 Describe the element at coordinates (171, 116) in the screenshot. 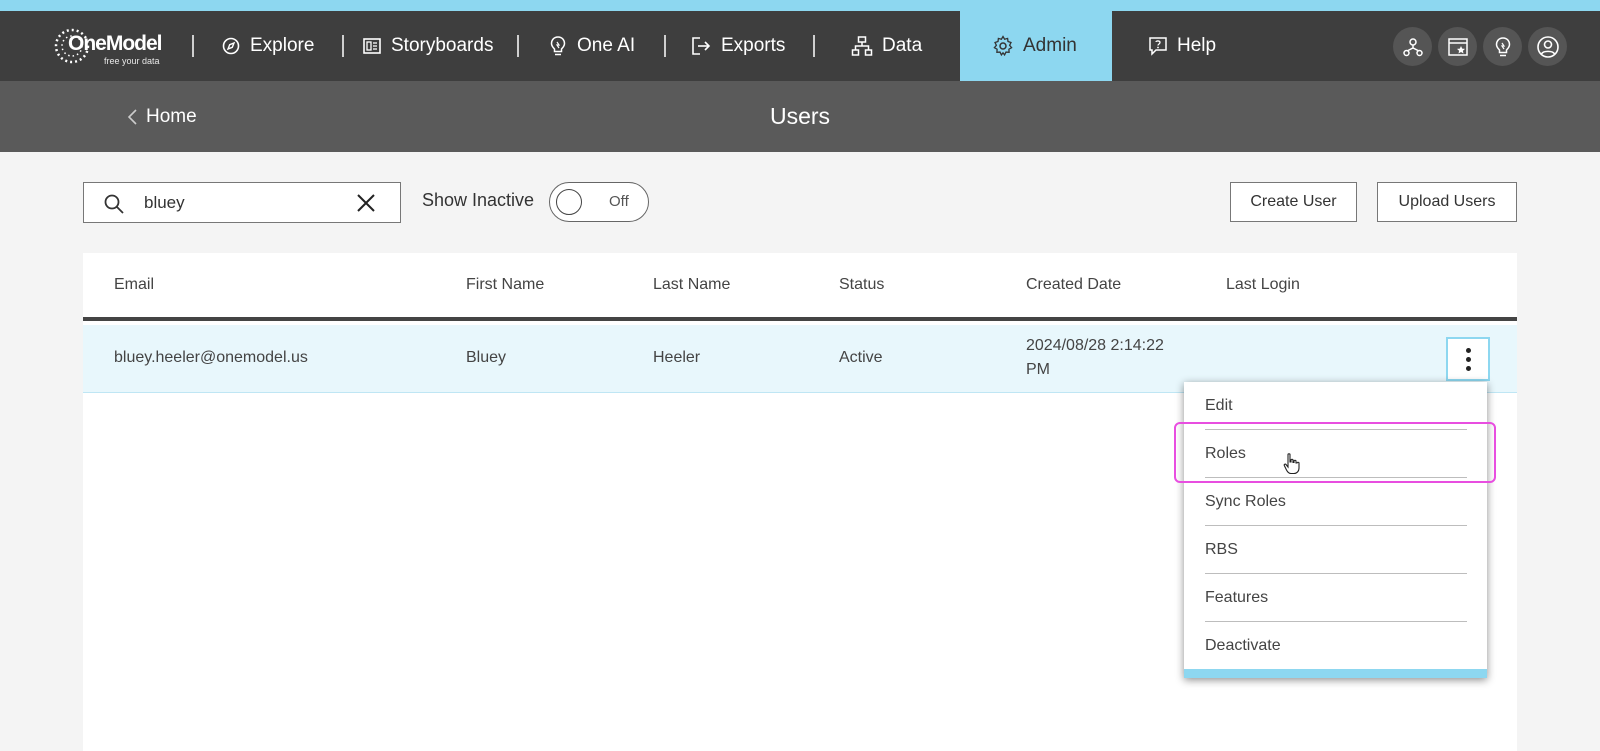

I see `back-home-label: Home` at that location.